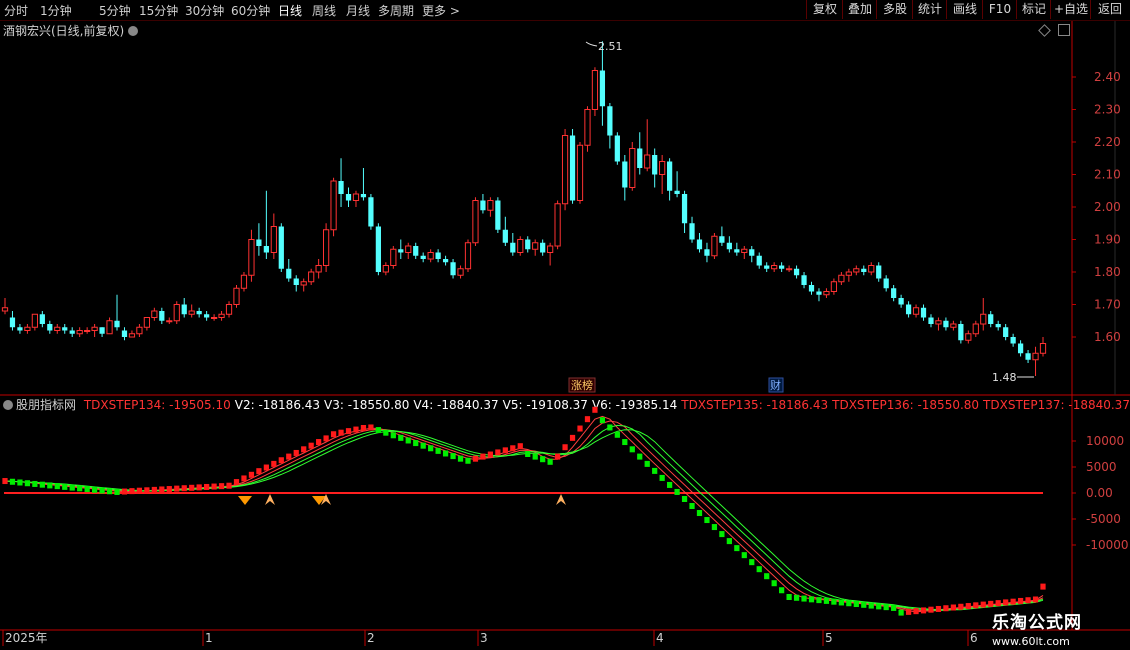 The height and width of the screenshot is (650, 1130). What do you see at coordinates (859, 9) in the screenshot?
I see `overlay-button: 叠加` at bounding box center [859, 9].